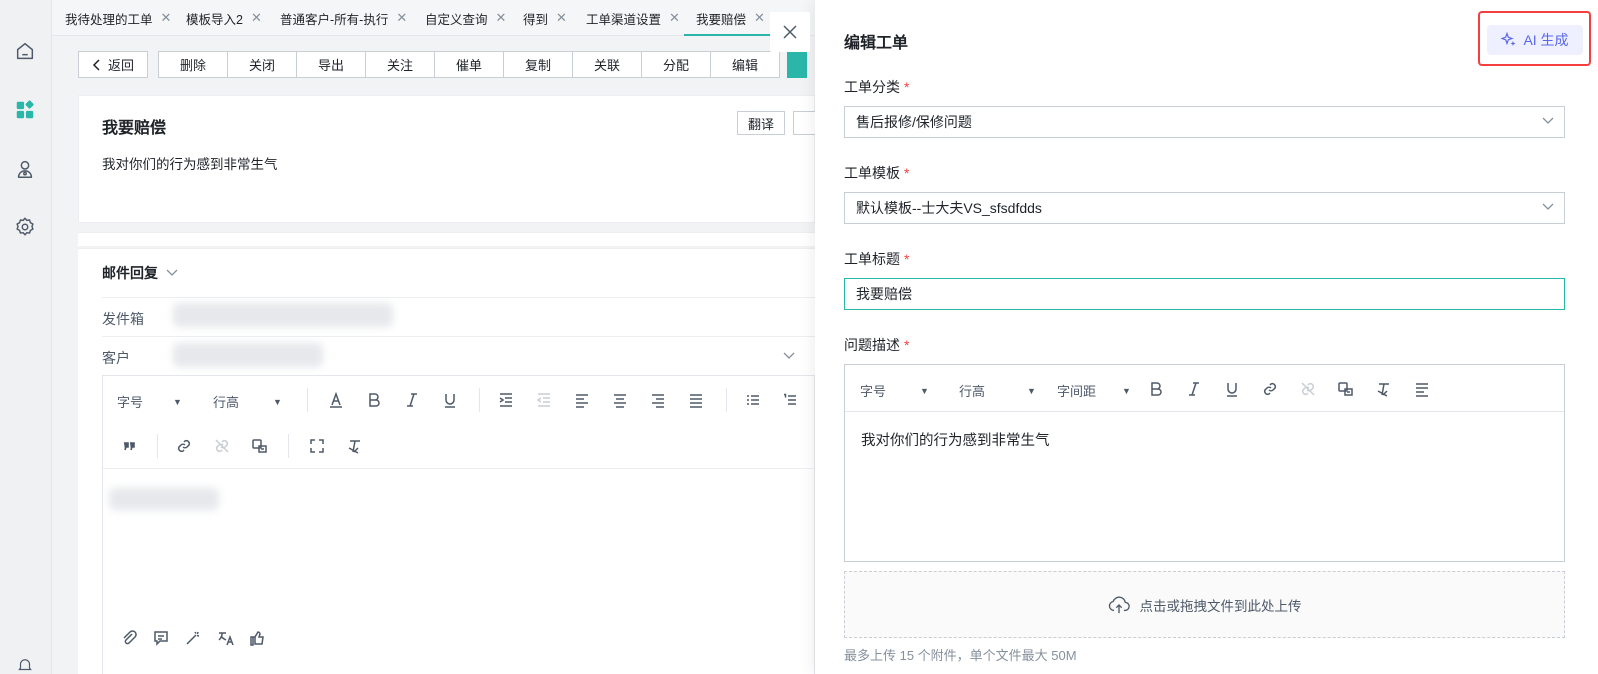 The width and height of the screenshot is (1598, 674). What do you see at coordinates (193, 64) in the screenshot?
I see `delete-button: 删除` at bounding box center [193, 64].